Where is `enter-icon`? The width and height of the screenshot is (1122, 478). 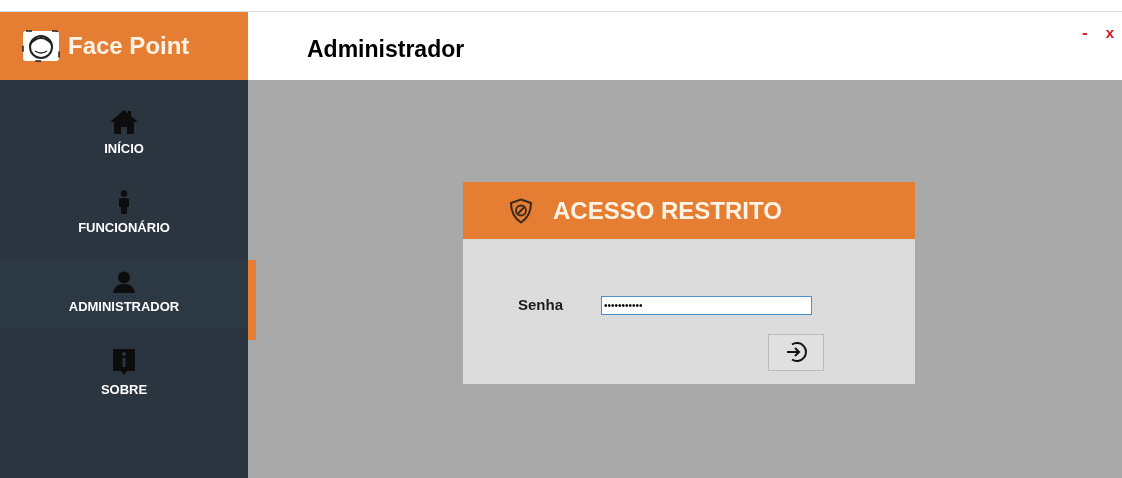
enter-icon is located at coordinates (796, 352).